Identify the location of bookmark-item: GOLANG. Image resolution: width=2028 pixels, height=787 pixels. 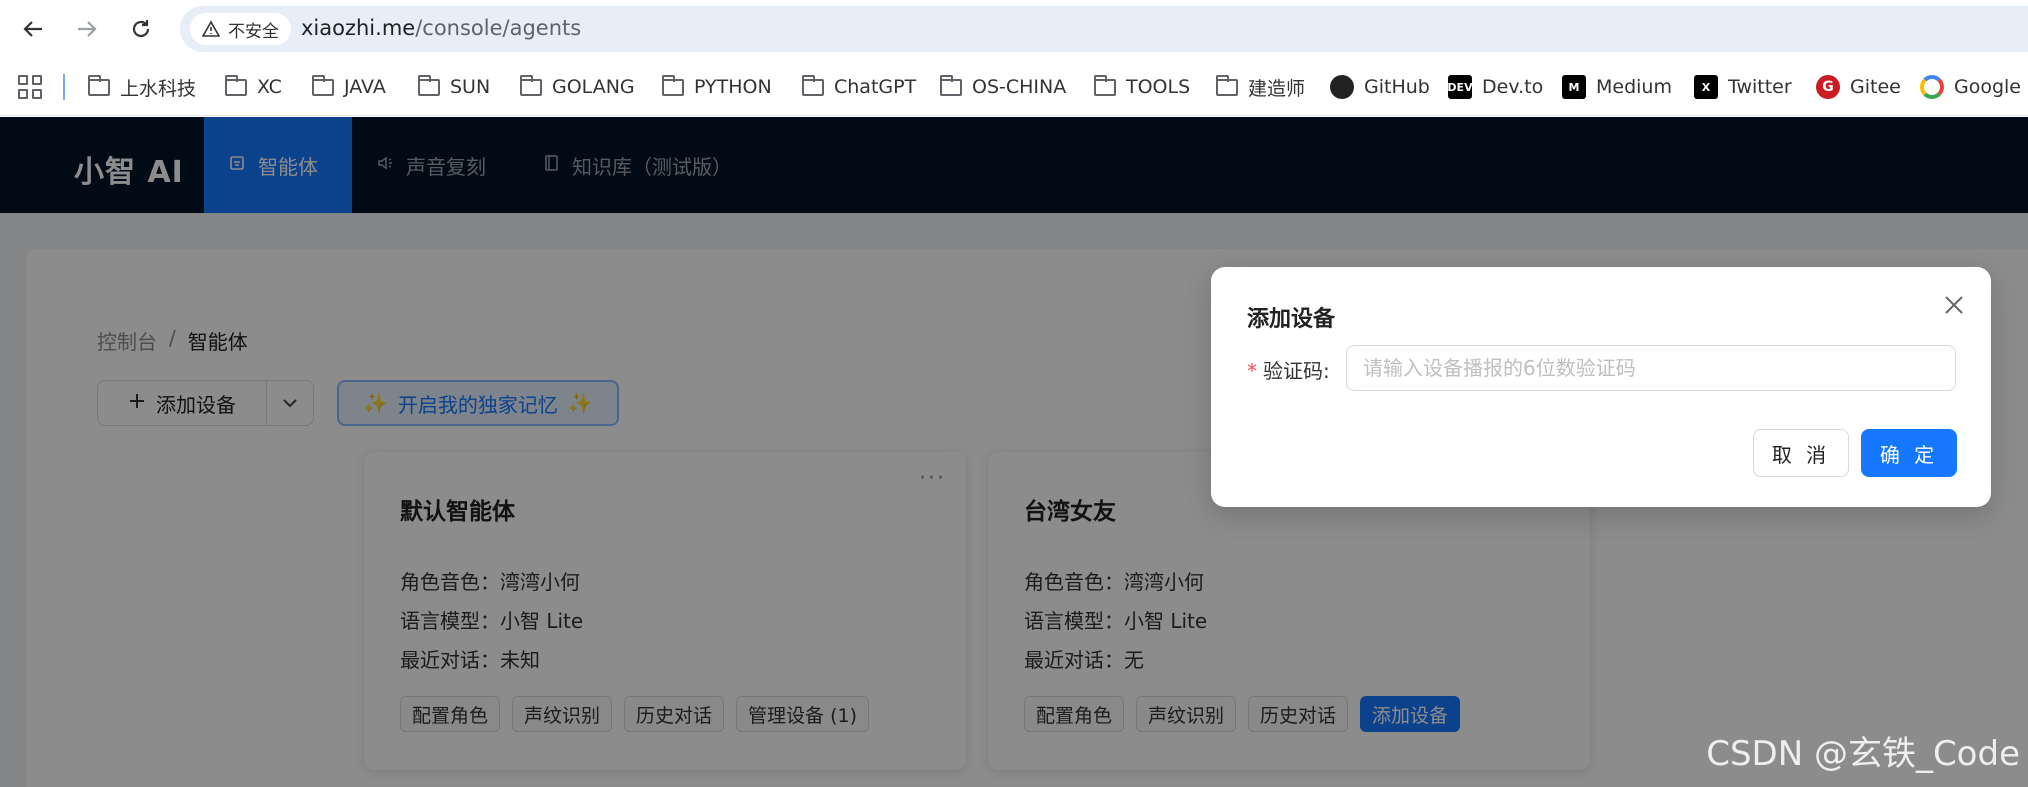
(577, 87).